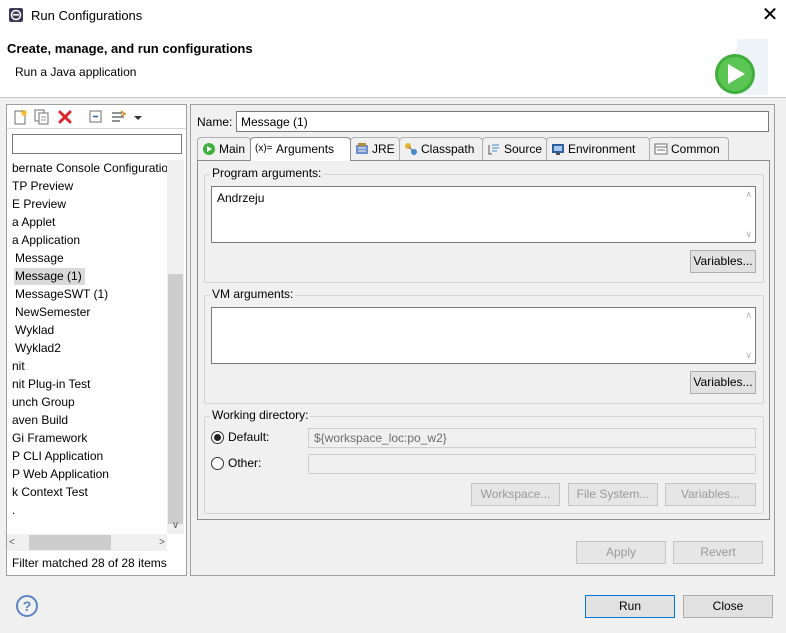 This screenshot has width=786, height=633. I want to click on tree-item: ., so click(14, 510).